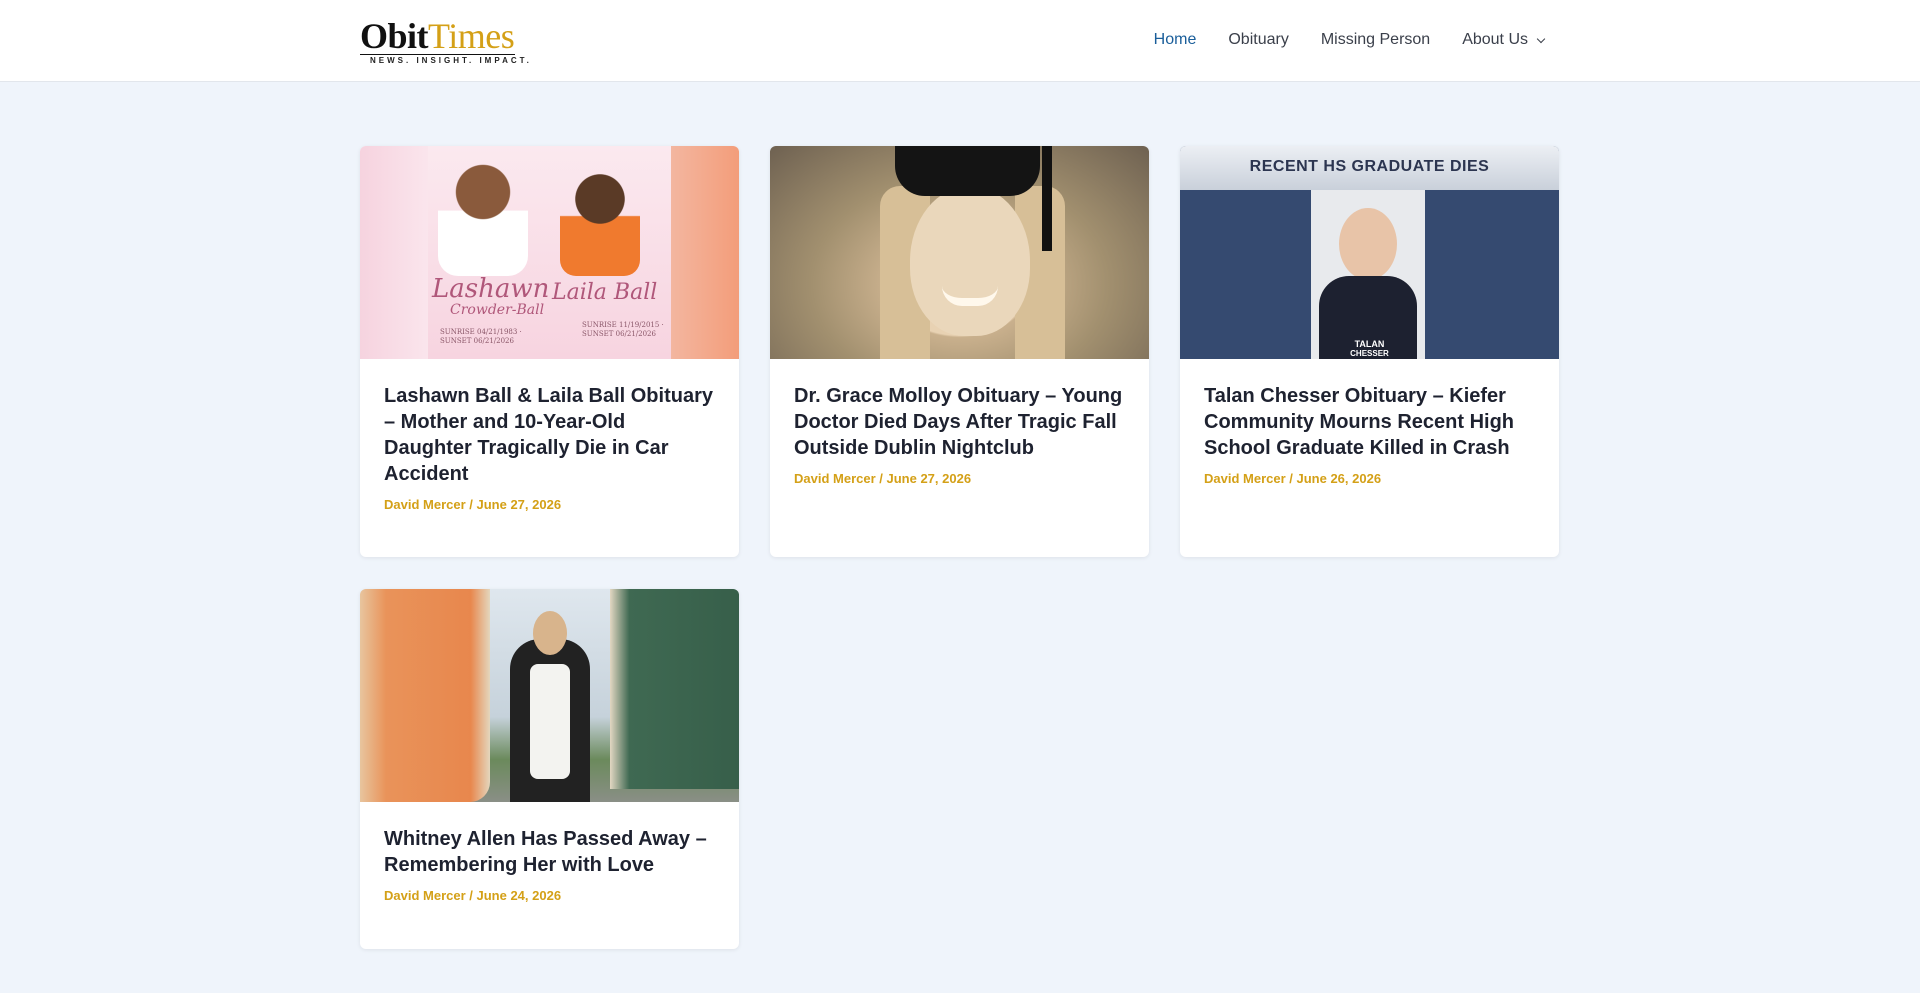  I want to click on nav-item-label: Home, so click(1175, 39).